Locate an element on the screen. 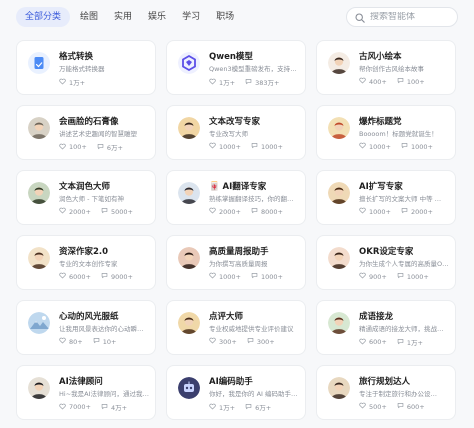 The image size is (474, 428). likes-count: 1万+ is located at coordinates (77, 83).